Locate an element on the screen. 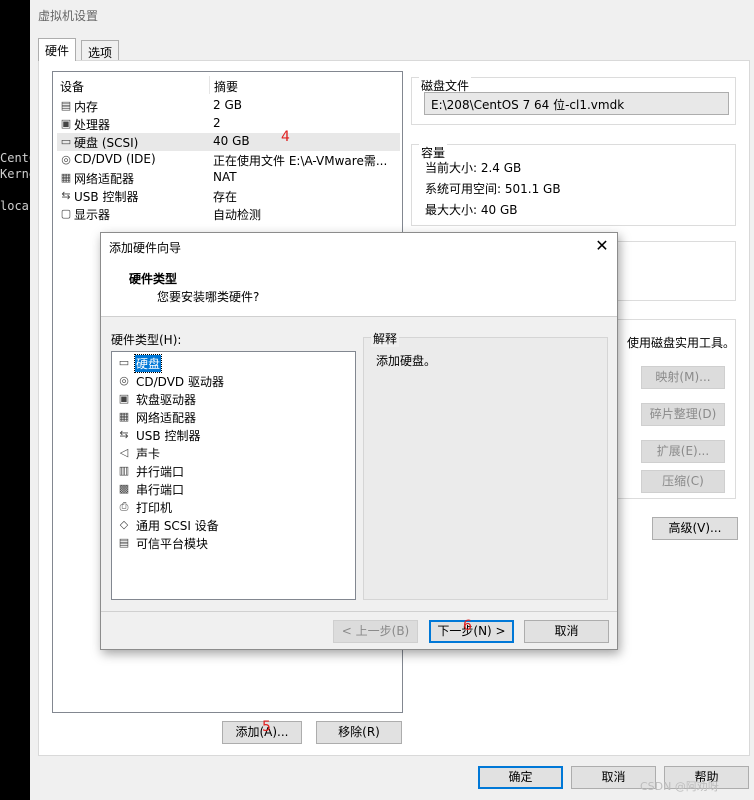 The image size is (754, 800). tab-options: 选项 is located at coordinates (100, 50).